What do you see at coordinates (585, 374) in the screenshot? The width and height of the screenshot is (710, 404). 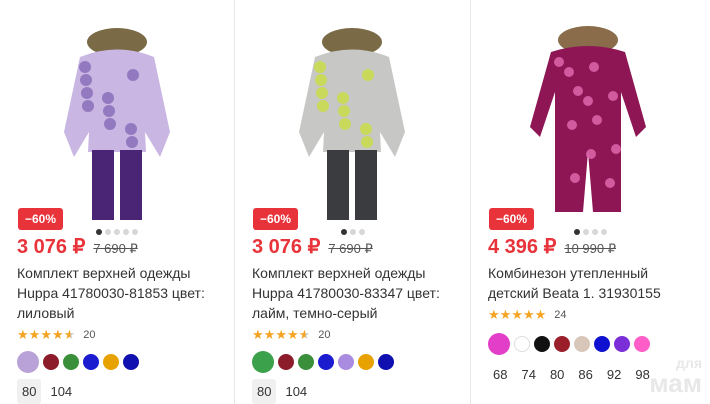 I see `size-option: 86` at bounding box center [585, 374].